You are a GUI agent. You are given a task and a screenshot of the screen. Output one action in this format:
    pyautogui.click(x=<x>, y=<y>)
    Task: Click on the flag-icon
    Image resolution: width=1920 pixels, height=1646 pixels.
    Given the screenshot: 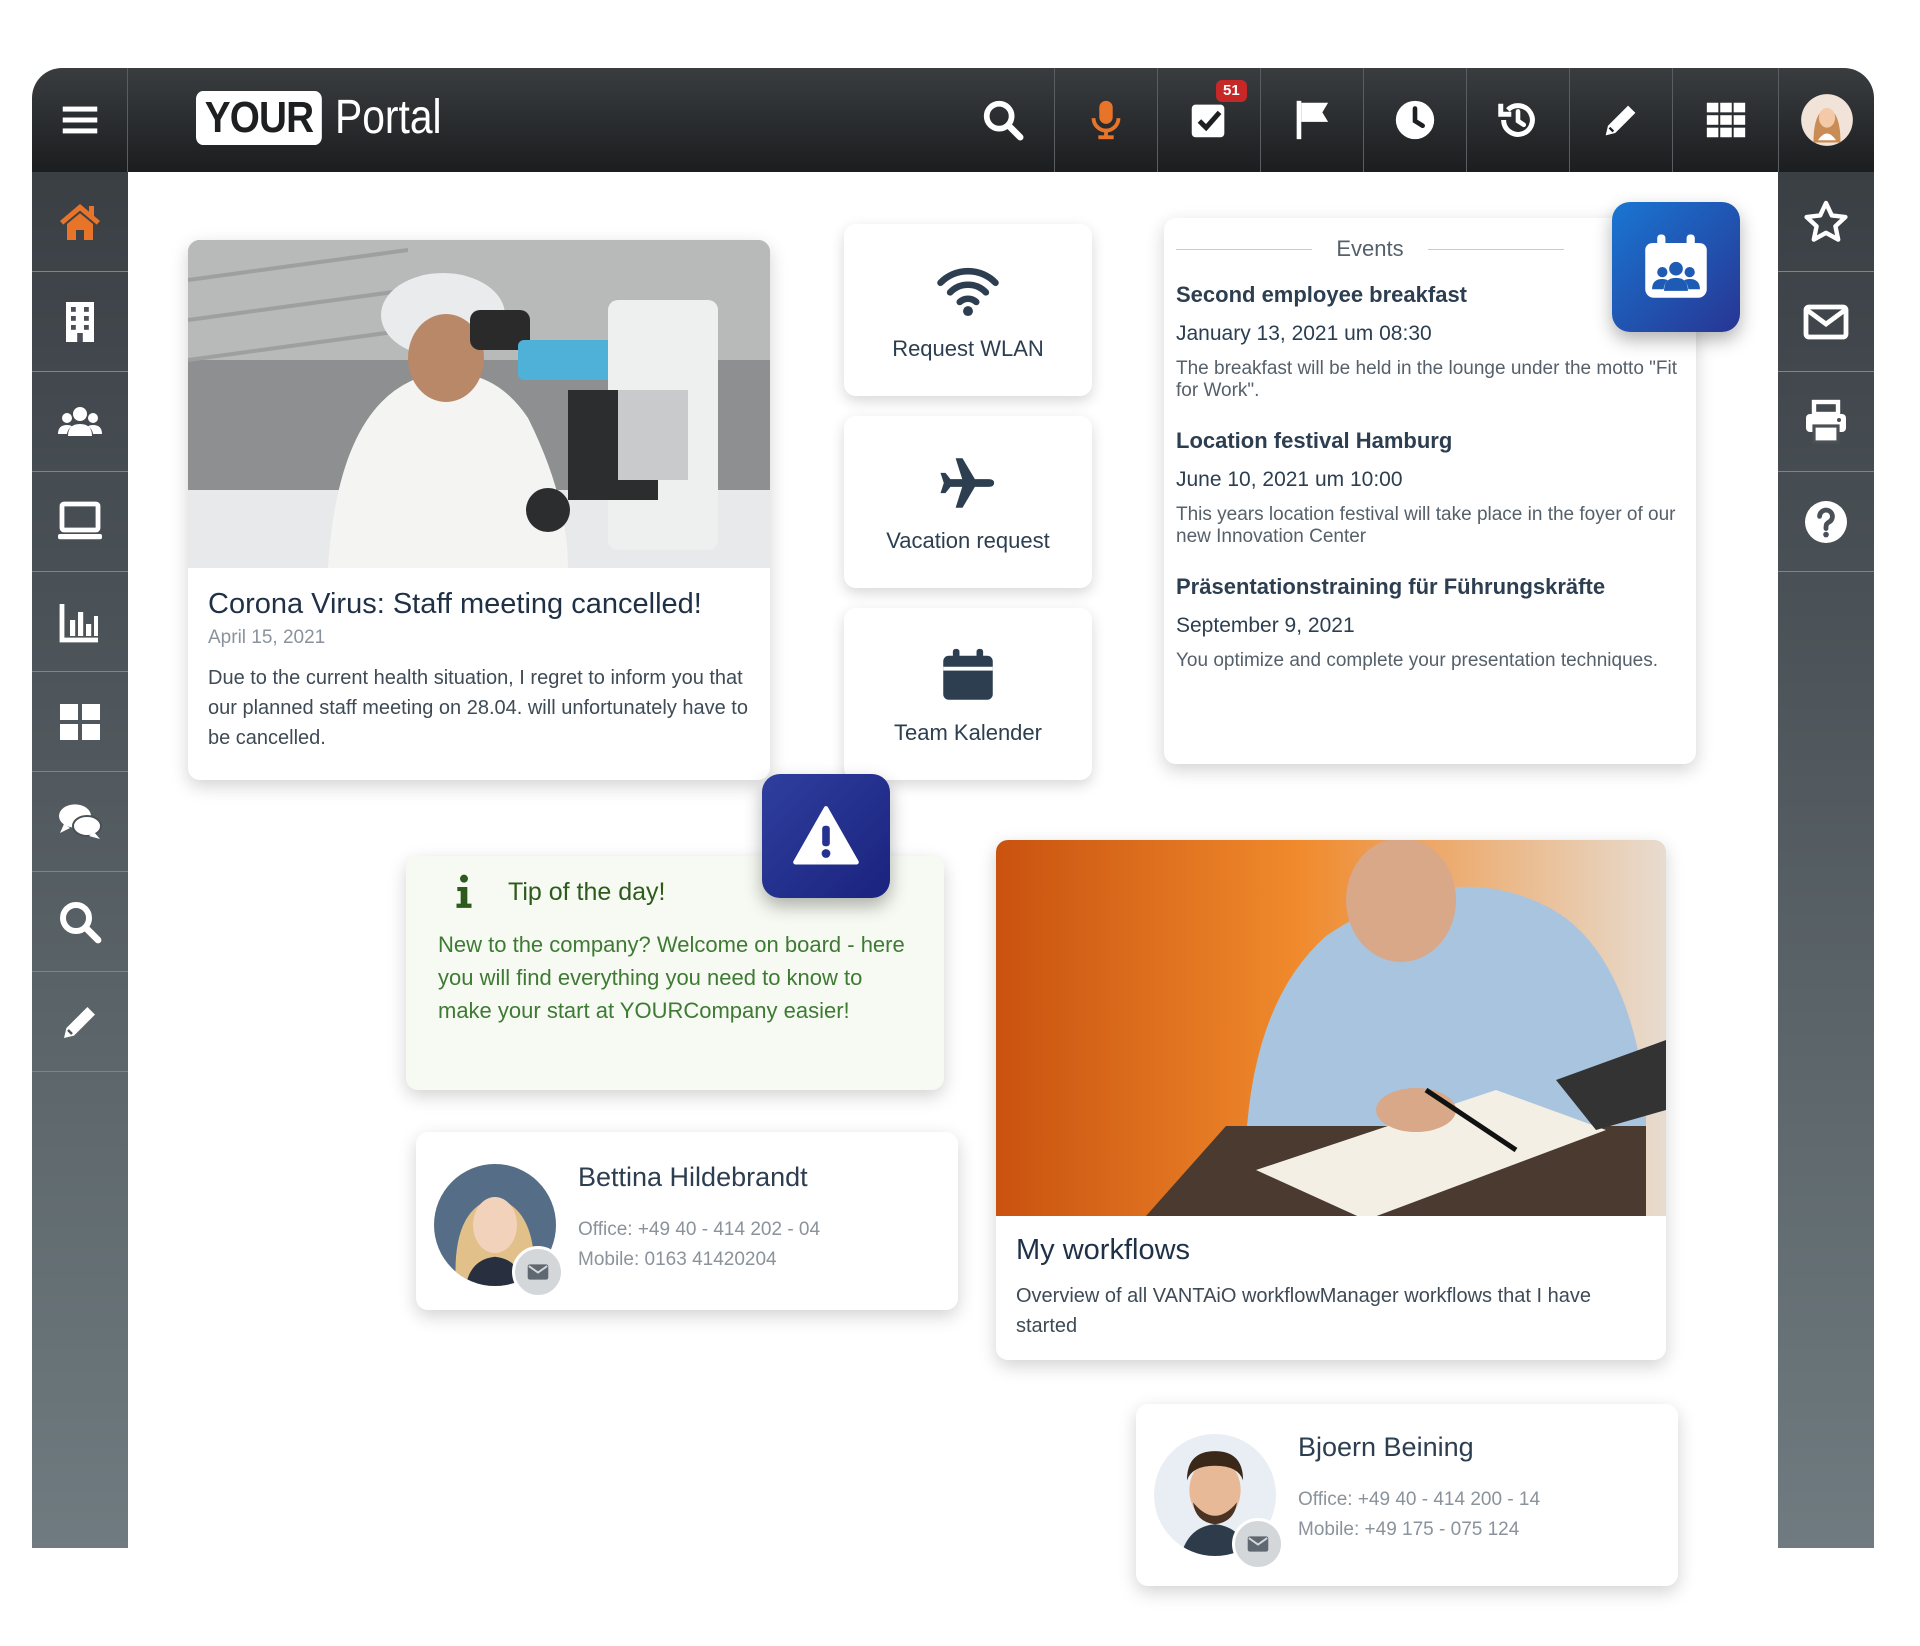 What is the action you would take?
    pyautogui.click(x=1312, y=120)
    